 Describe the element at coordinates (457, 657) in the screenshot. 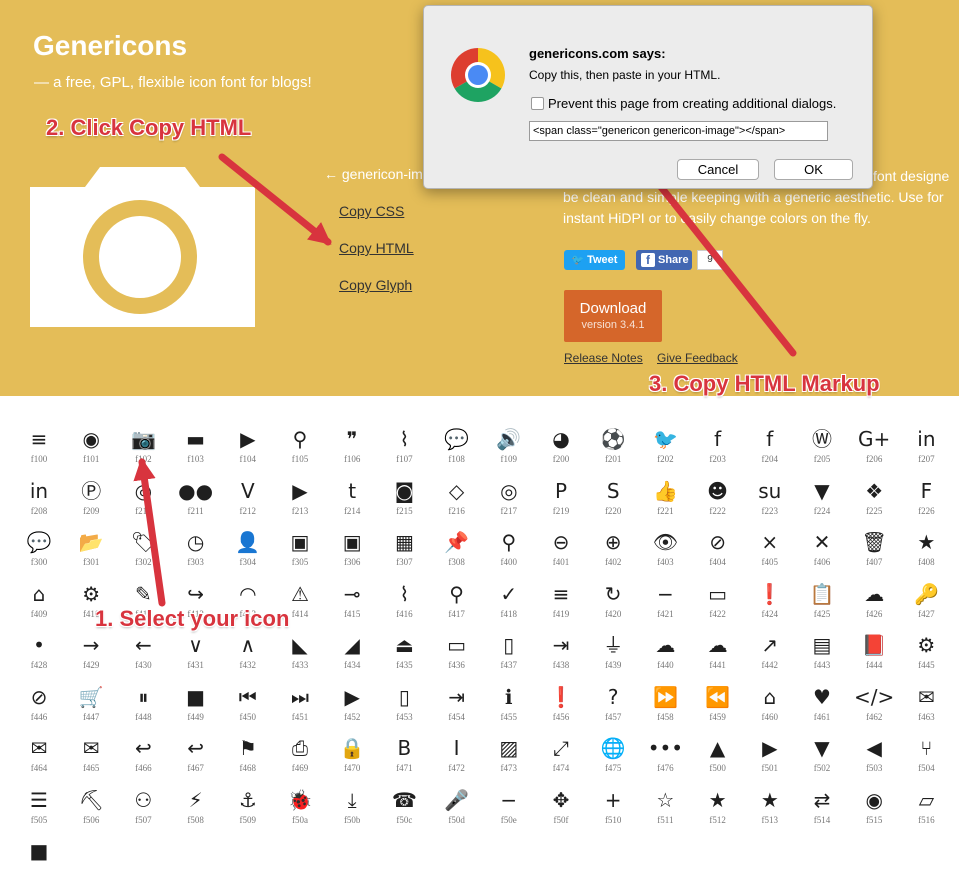

I see `icon-cell: ▭ f436` at that location.